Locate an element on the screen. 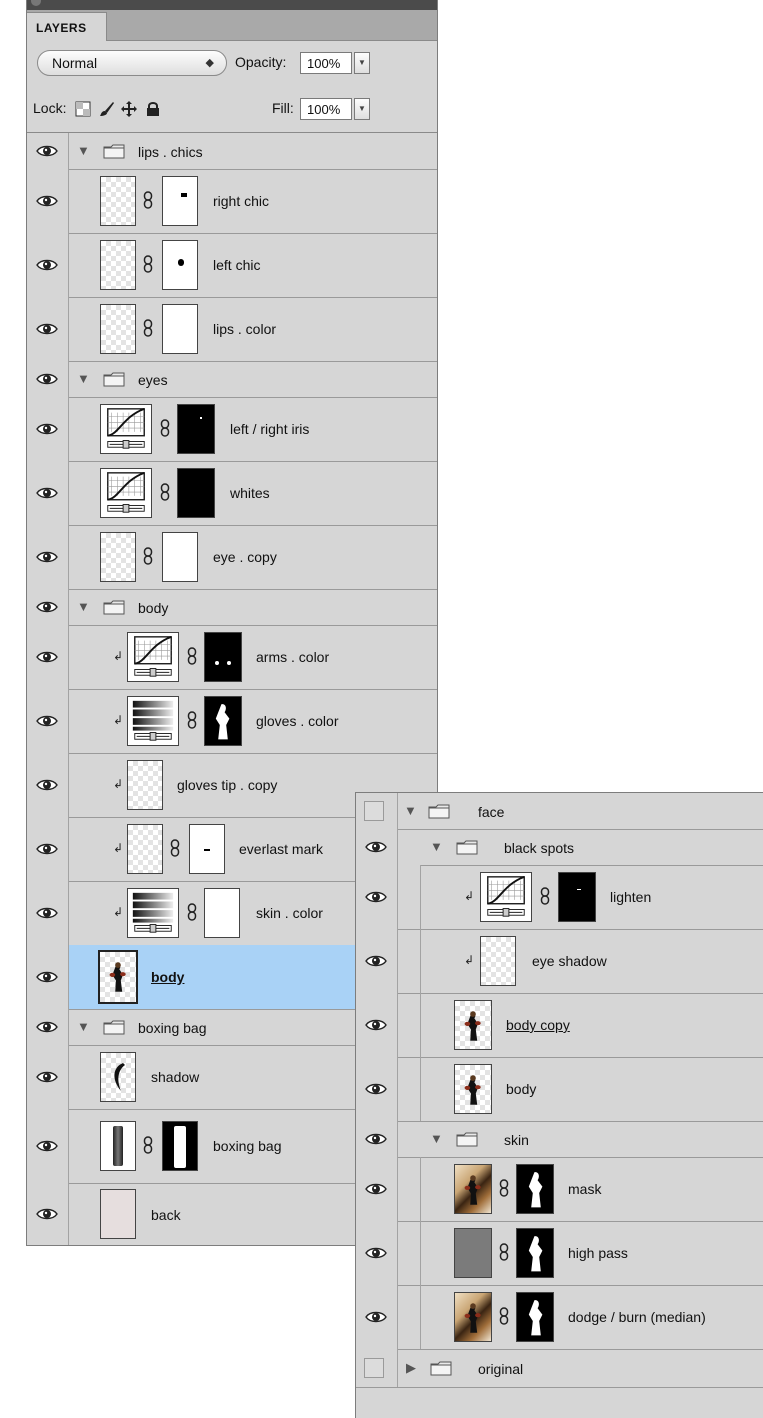 This screenshot has height=1418, width=763. layer-eye-copy: eye . copy is located at coordinates (232, 557).